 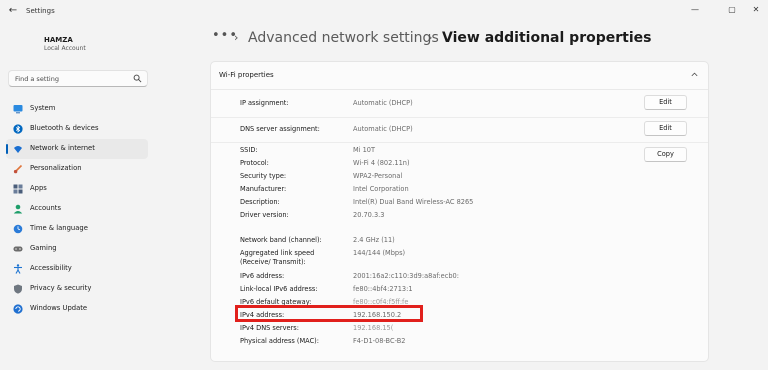 I want to click on accessibility-icon, so click(x=18, y=269).